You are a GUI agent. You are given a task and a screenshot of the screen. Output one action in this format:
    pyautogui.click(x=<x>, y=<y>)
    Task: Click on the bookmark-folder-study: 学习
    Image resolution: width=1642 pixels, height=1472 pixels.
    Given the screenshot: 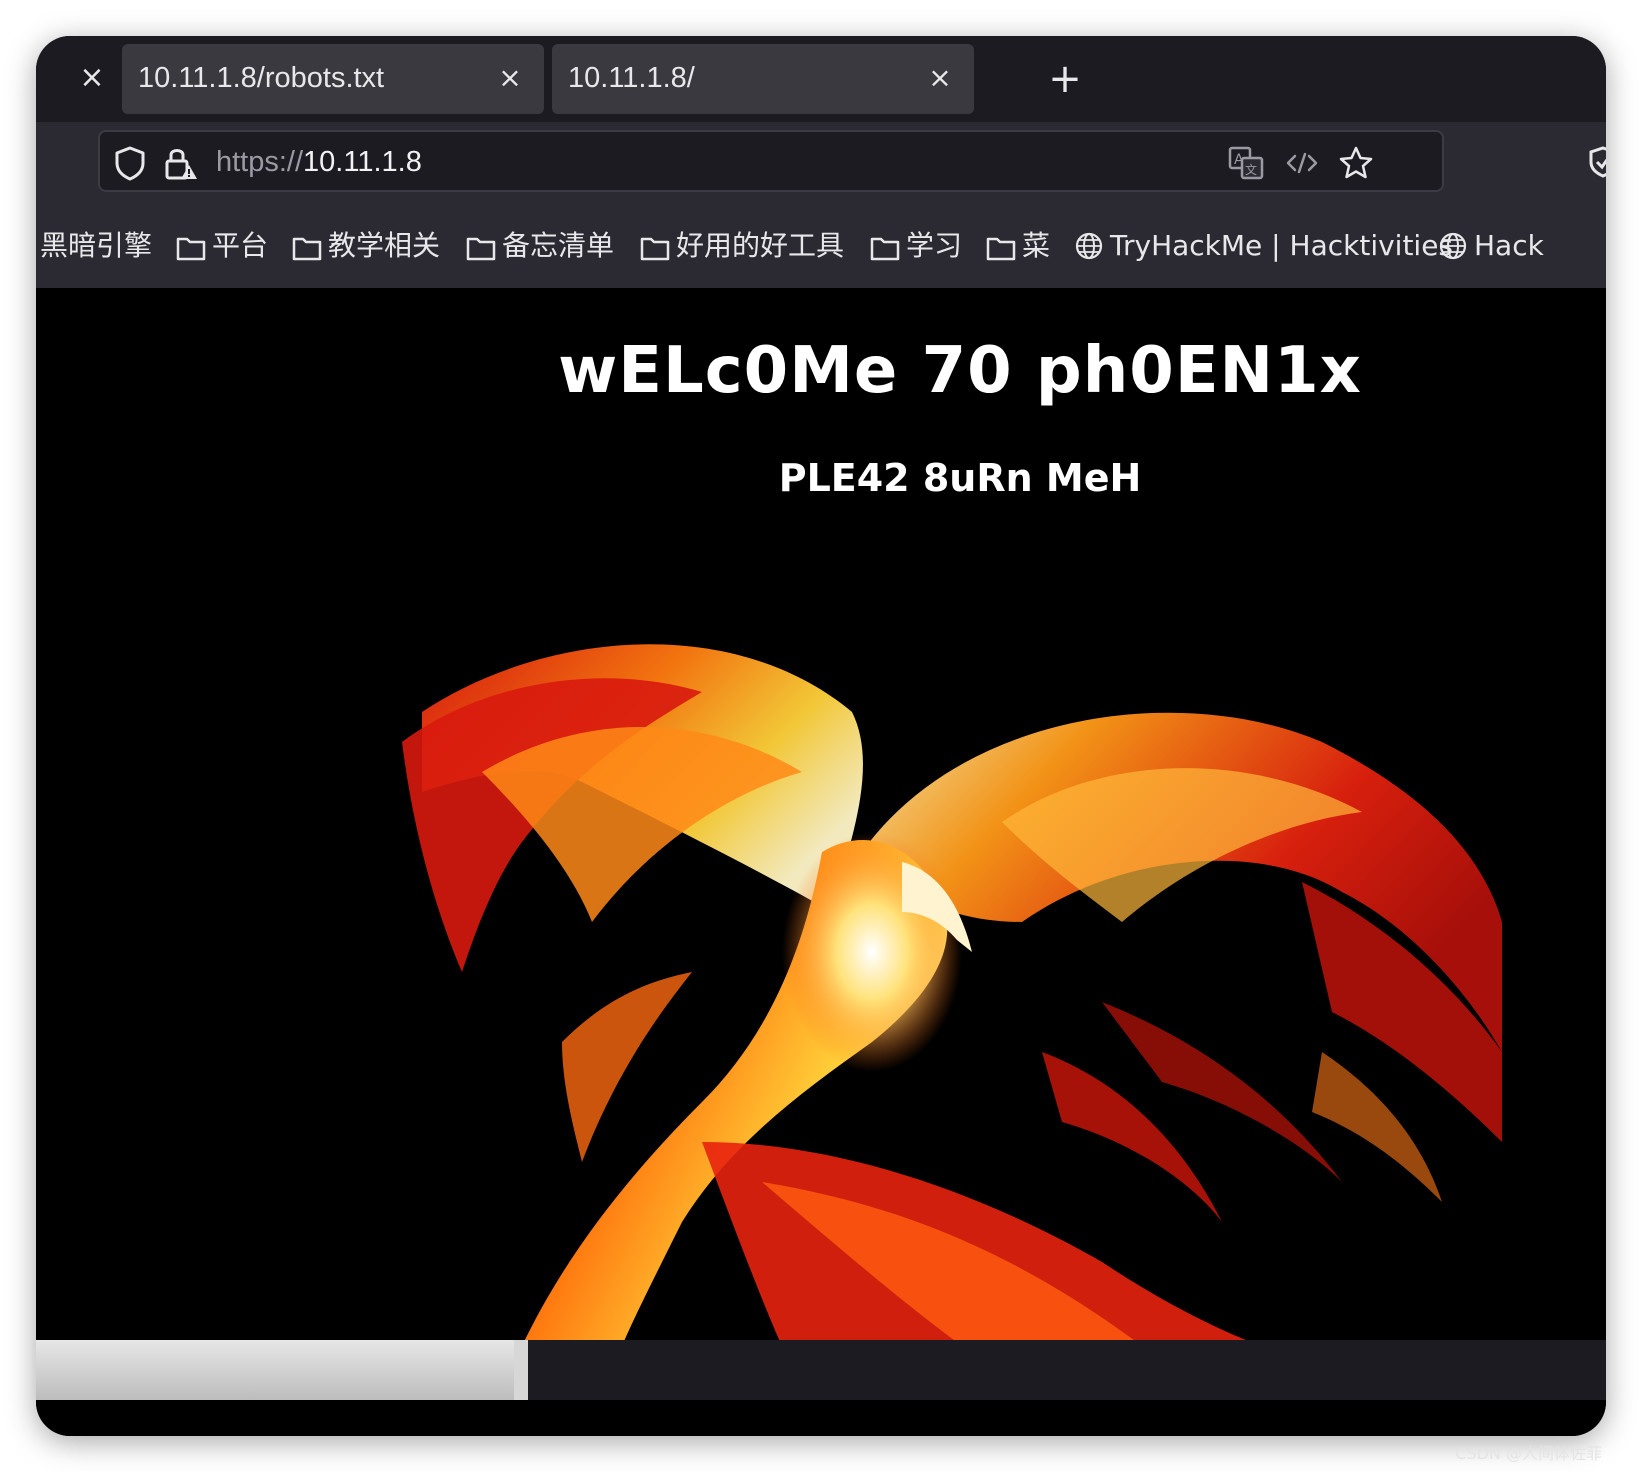 What is the action you would take?
    pyautogui.click(x=916, y=246)
    